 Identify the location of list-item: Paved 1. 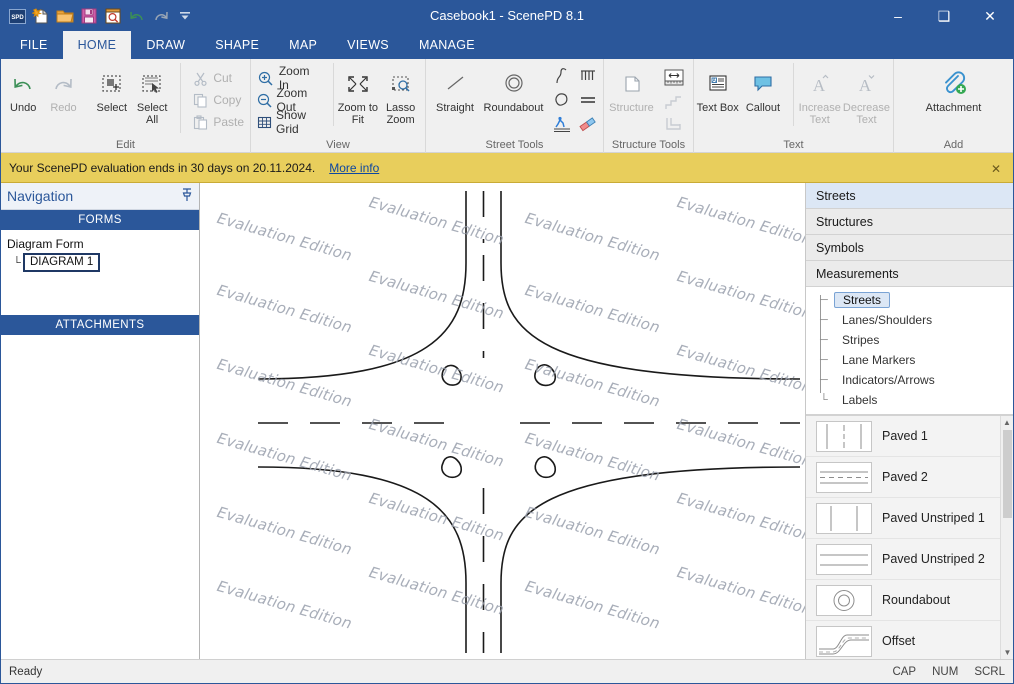
(909, 436).